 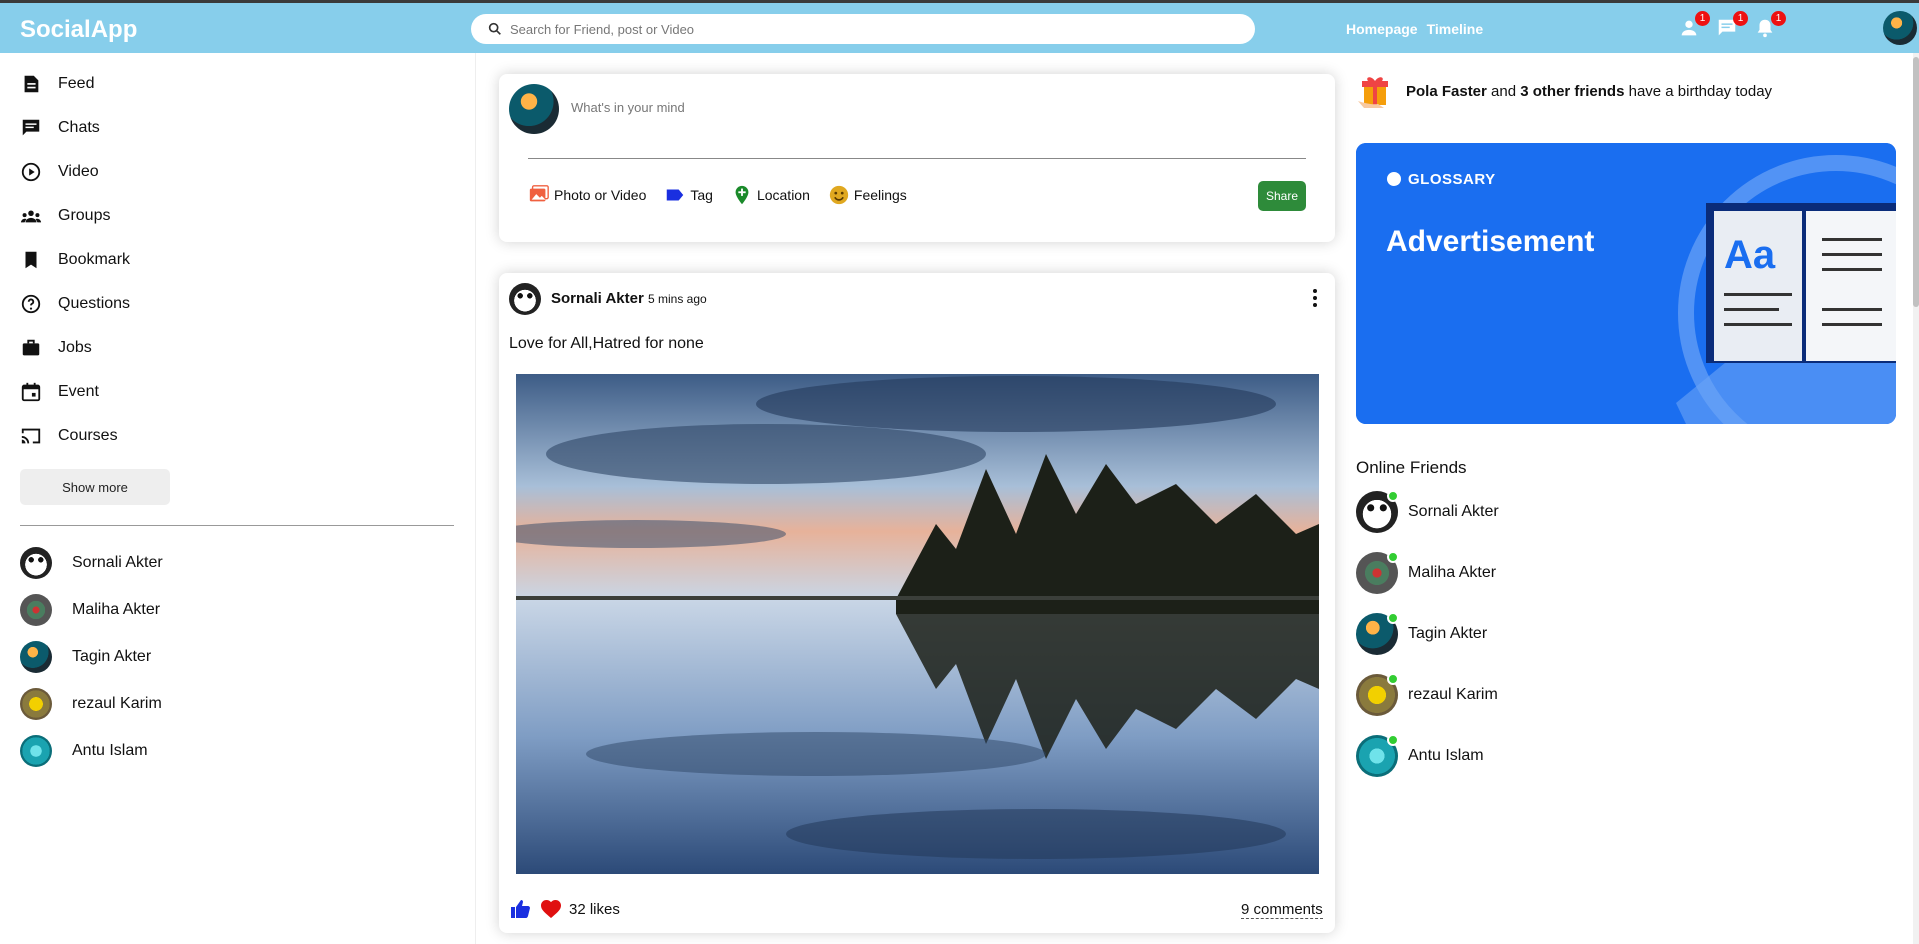 I want to click on birthday-others: 3 other friends, so click(x=1572, y=91).